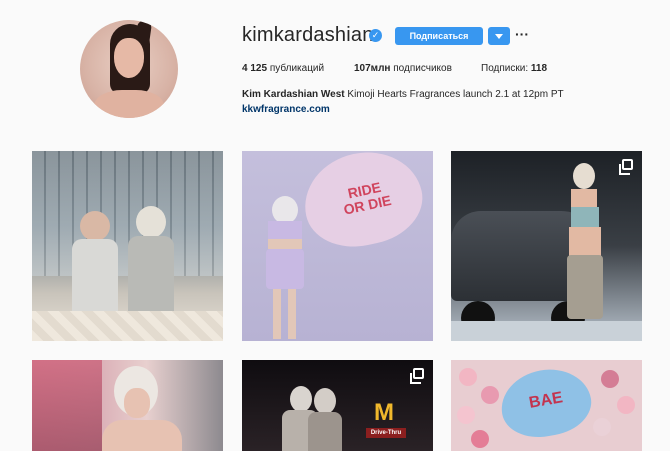 This screenshot has width=670, height=451. I want to click on bio-full-name: Kim Kardashian West, so click(293, 94).